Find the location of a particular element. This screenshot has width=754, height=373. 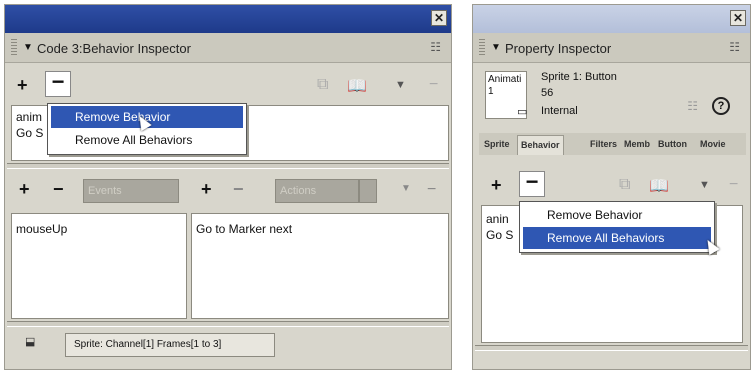

list-item: anim is located at coordinates (29, 117).